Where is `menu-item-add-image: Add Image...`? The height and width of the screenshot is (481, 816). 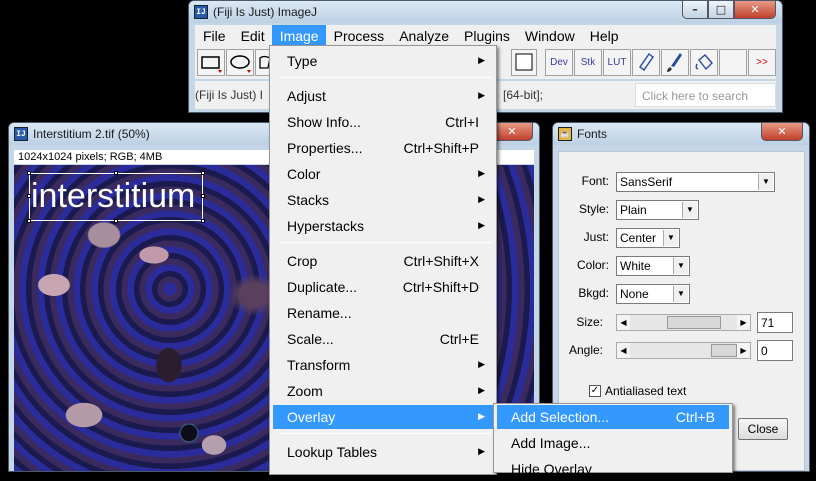
menu-item-add-image: Add Image... is located at coordinates (613, 443).